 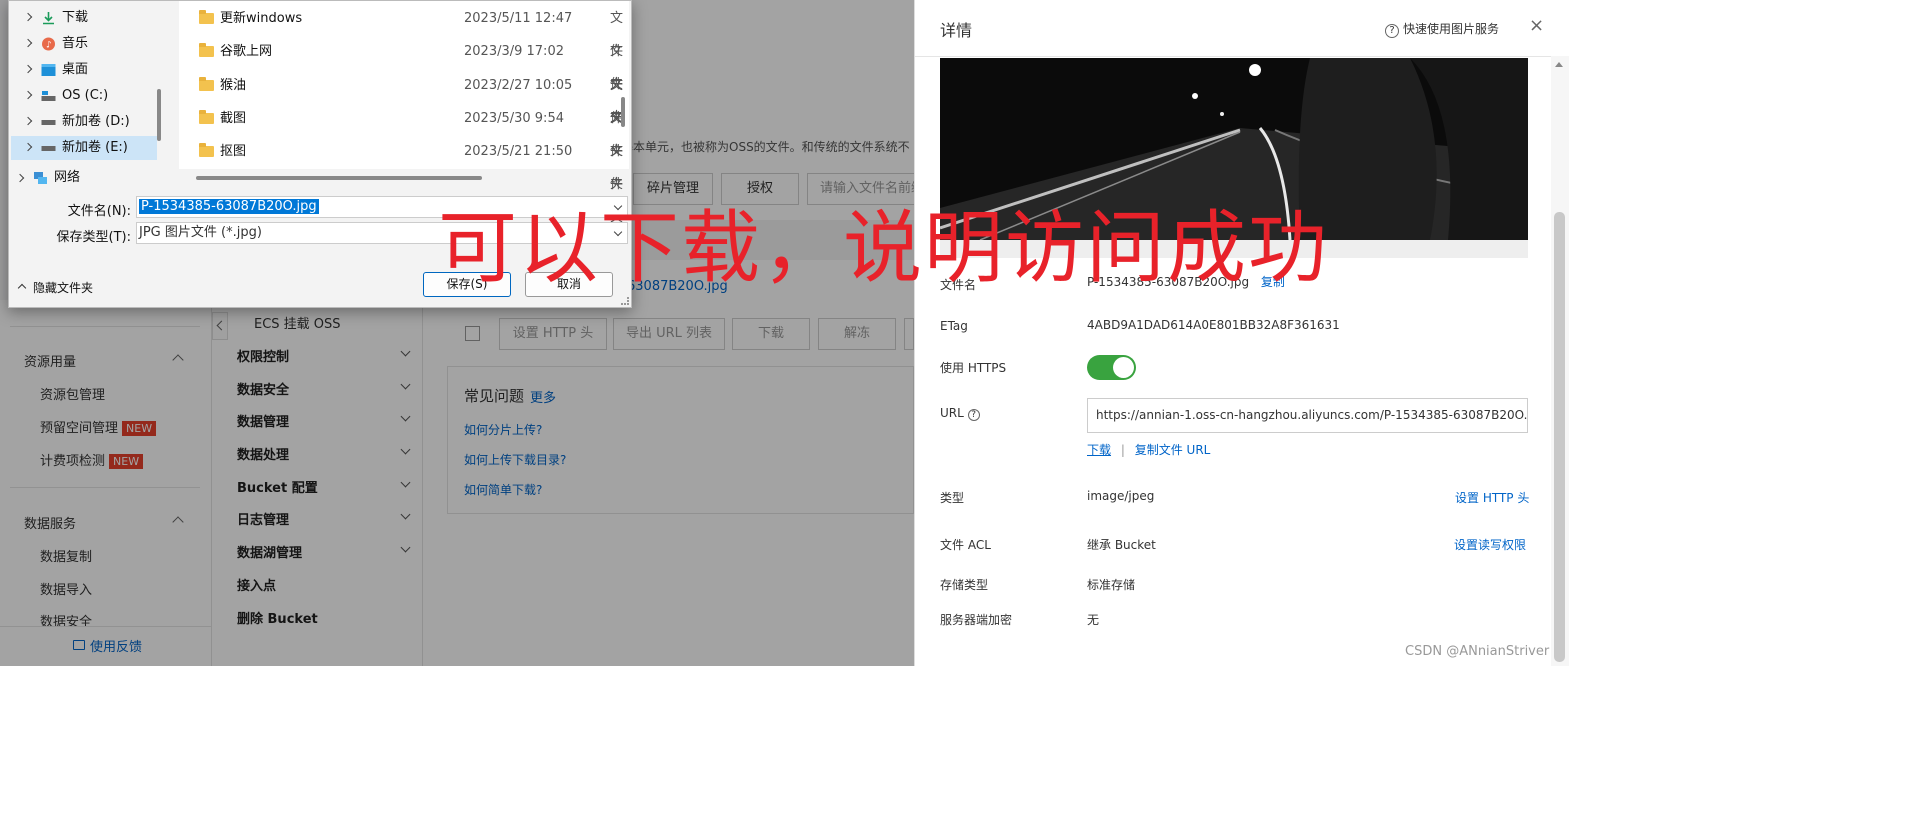 I want to click on filename-selected-text: P-1534385-63087B20O.jpg, so click(x=229, y=206).